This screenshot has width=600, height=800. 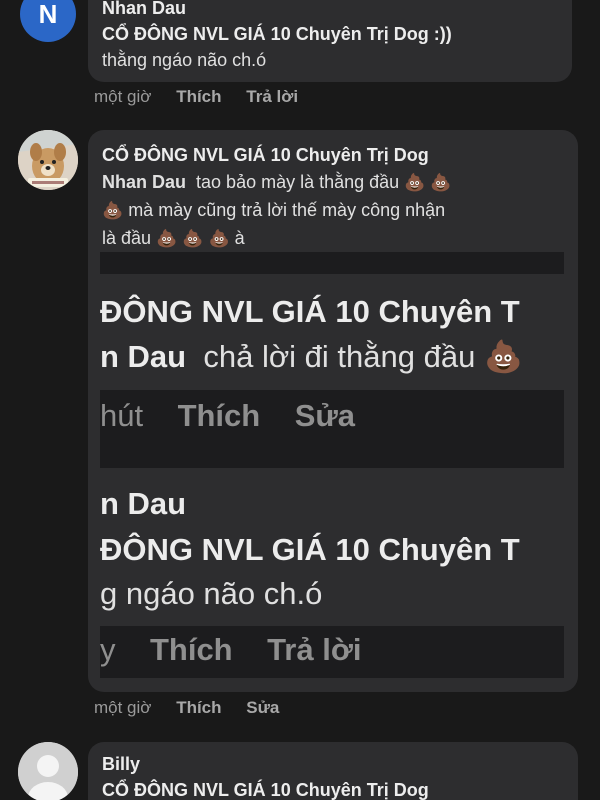 What do you see at coordinates (144, 9) in the screenshot?
I see `comment-author: Nhan Dau` at bounding box center [144, 9].